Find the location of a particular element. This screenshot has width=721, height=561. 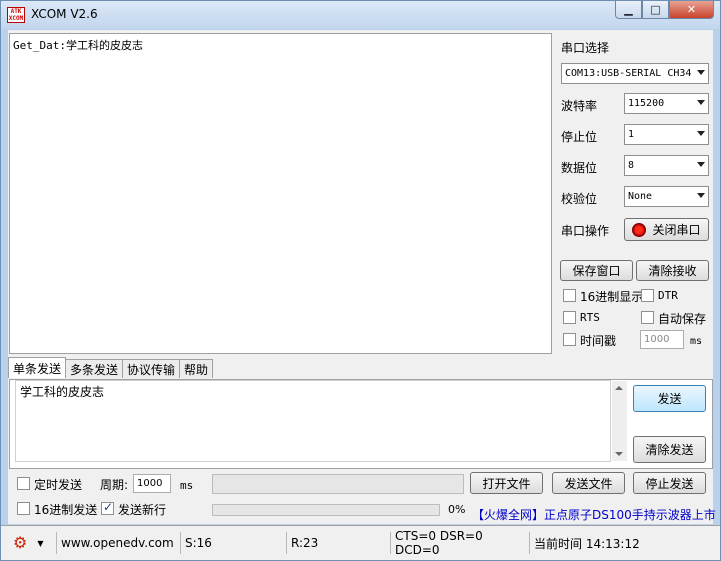

settings-menu: ⚙ ▼ is located at coordinates (33, 543).